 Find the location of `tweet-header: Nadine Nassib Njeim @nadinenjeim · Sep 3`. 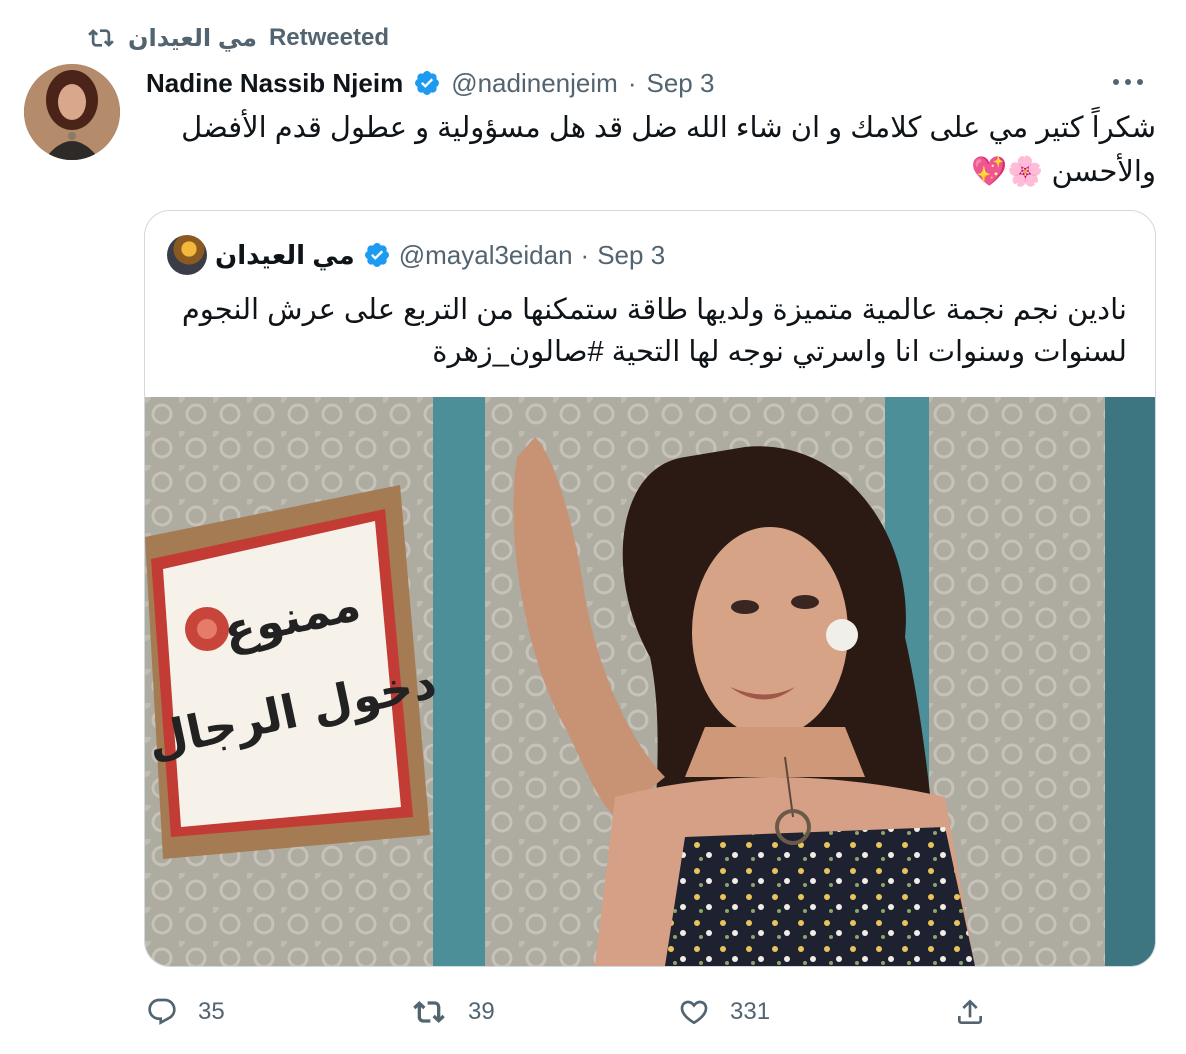

tweet-header: Nadine Nassib Njeim @nadinenjeim · Sep 3 is located at coordinates (430, 83).